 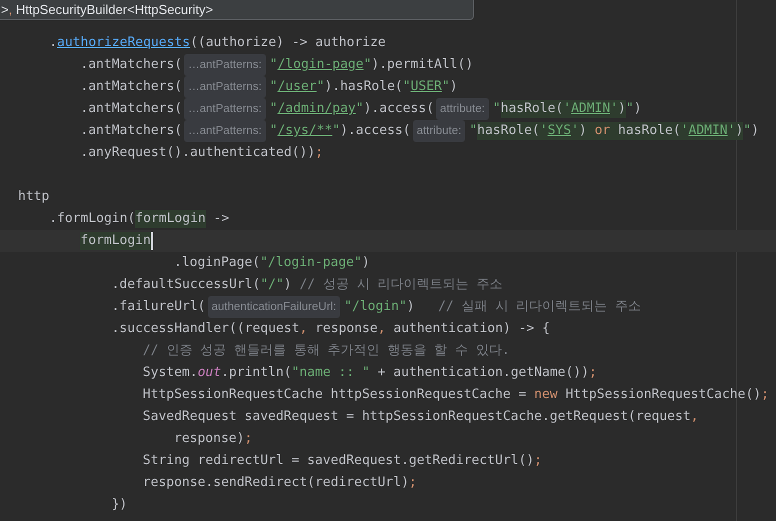 I want to click on string-literal: "/", so click(x=272, y=285).